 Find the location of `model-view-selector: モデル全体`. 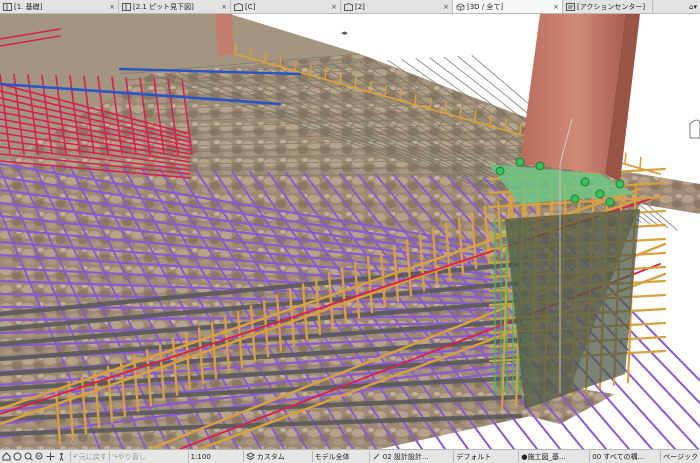

model-view-selector: モデル全体 is located at coordinates (340, 456).